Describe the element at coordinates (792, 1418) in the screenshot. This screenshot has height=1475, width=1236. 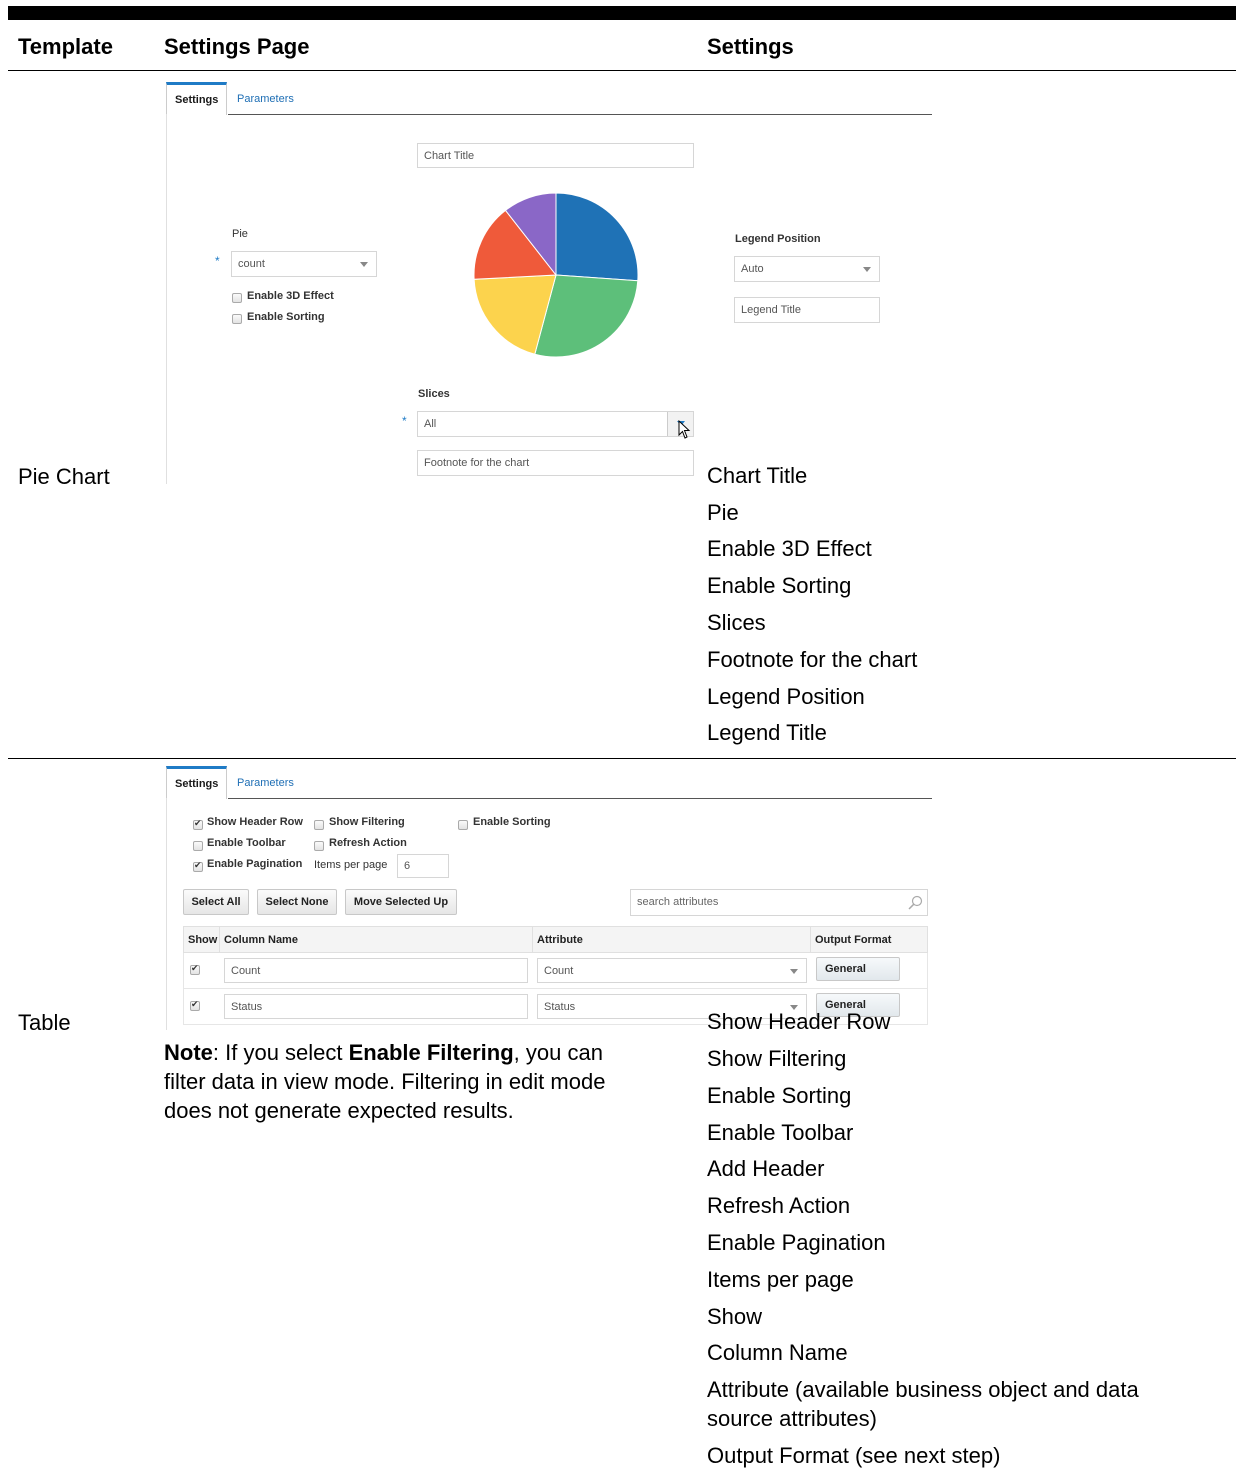
I see `setting-item: source attributes)` at that location.